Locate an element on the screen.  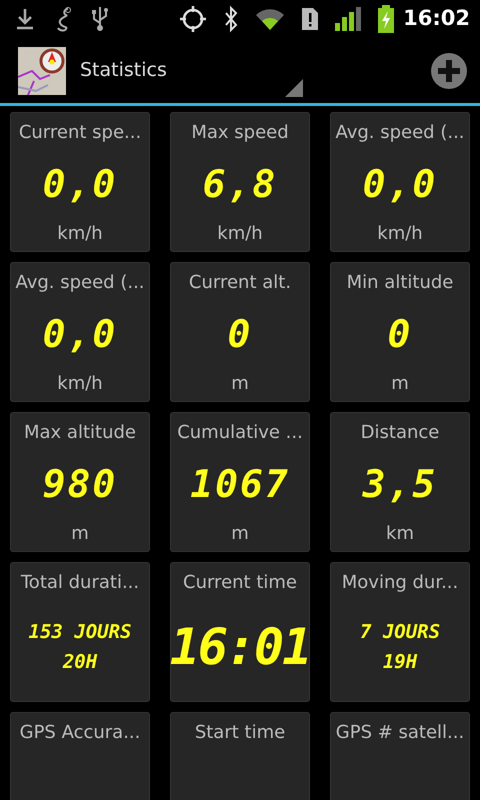
clock-text: 16:02 is located at coordinates (436, 18).